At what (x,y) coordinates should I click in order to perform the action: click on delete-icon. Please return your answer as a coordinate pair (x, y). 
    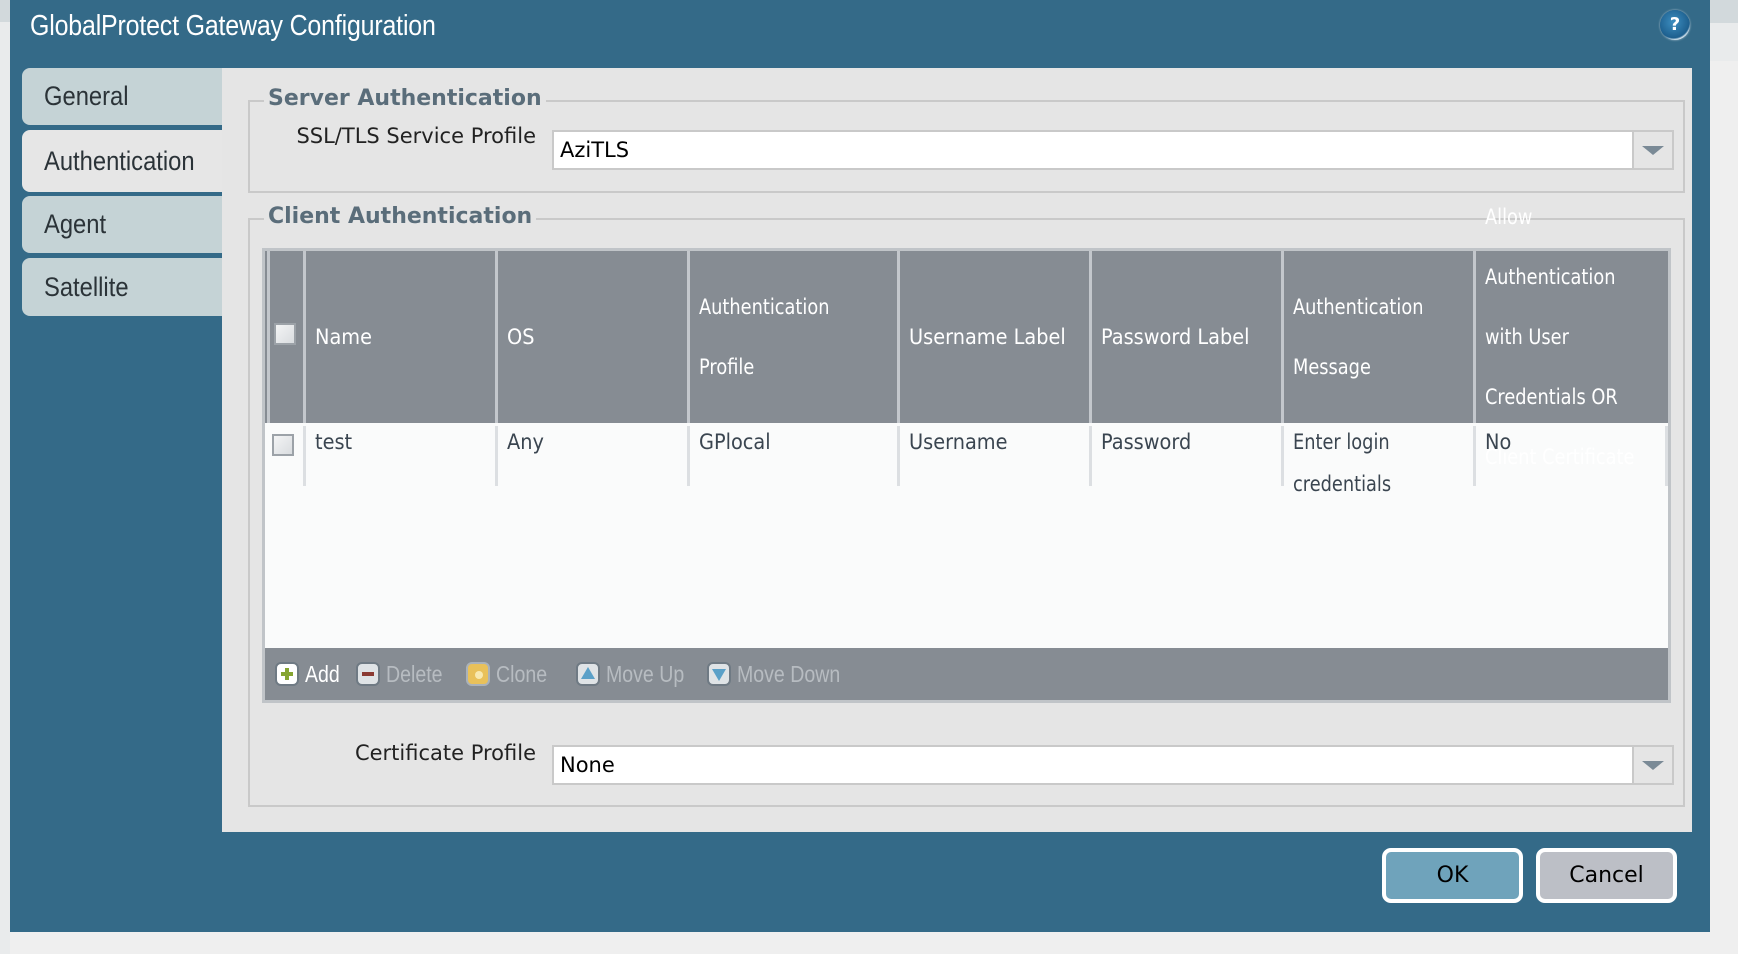
    Looking at the image, I should click on (368, 674).